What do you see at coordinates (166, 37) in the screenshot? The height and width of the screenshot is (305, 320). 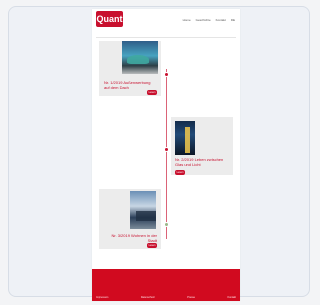 I see `header-divider` at bounding box center [166, 37].